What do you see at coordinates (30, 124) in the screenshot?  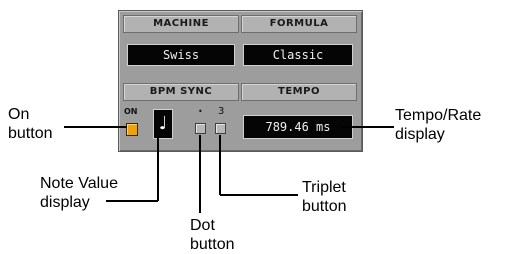 I see `on-button-callout: On button` at bounding box center [30, 124].